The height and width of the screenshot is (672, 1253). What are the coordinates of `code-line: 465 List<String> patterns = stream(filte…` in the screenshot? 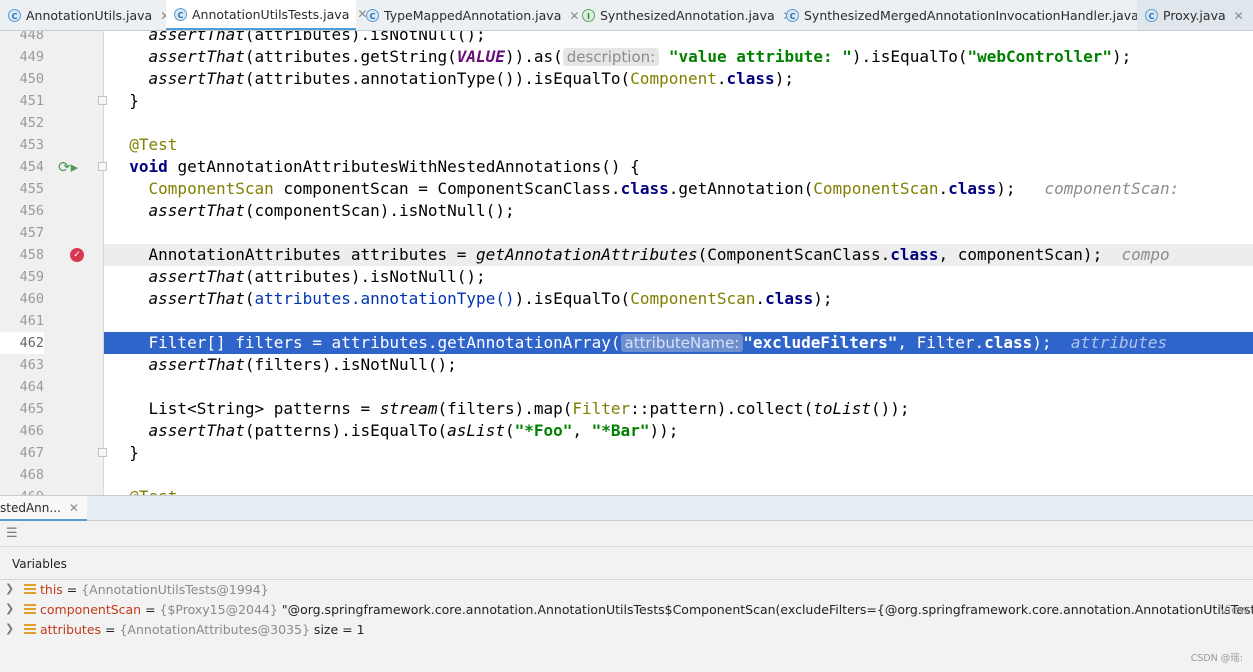 It's located at (626, 409).